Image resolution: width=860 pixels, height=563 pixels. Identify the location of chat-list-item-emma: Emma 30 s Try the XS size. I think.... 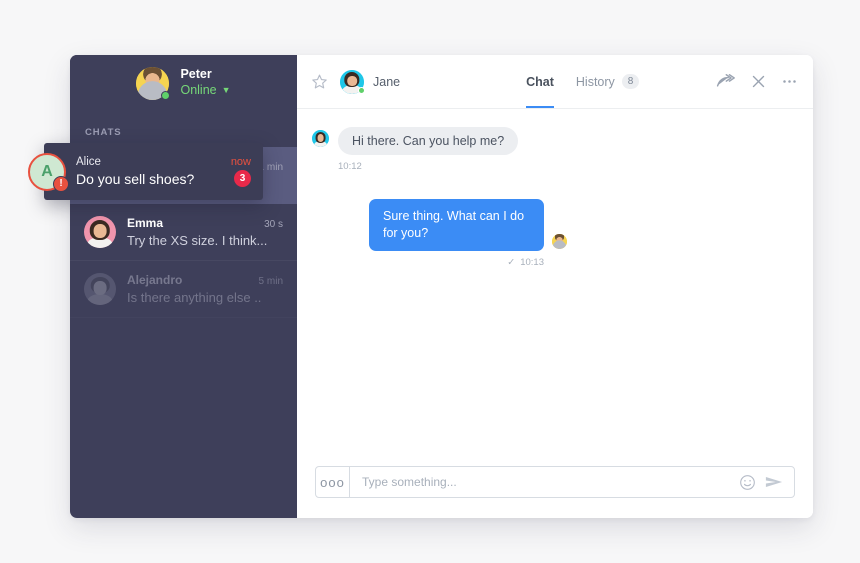
(183, 232).